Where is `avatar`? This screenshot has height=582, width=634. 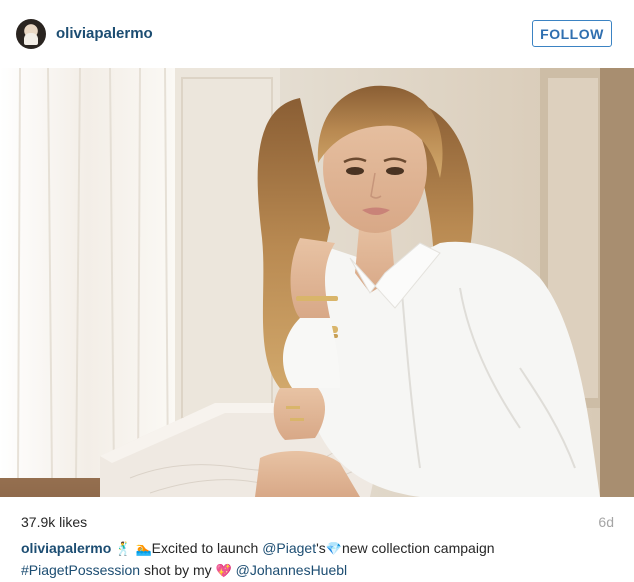
avatar is located at coordinates (31, 34).